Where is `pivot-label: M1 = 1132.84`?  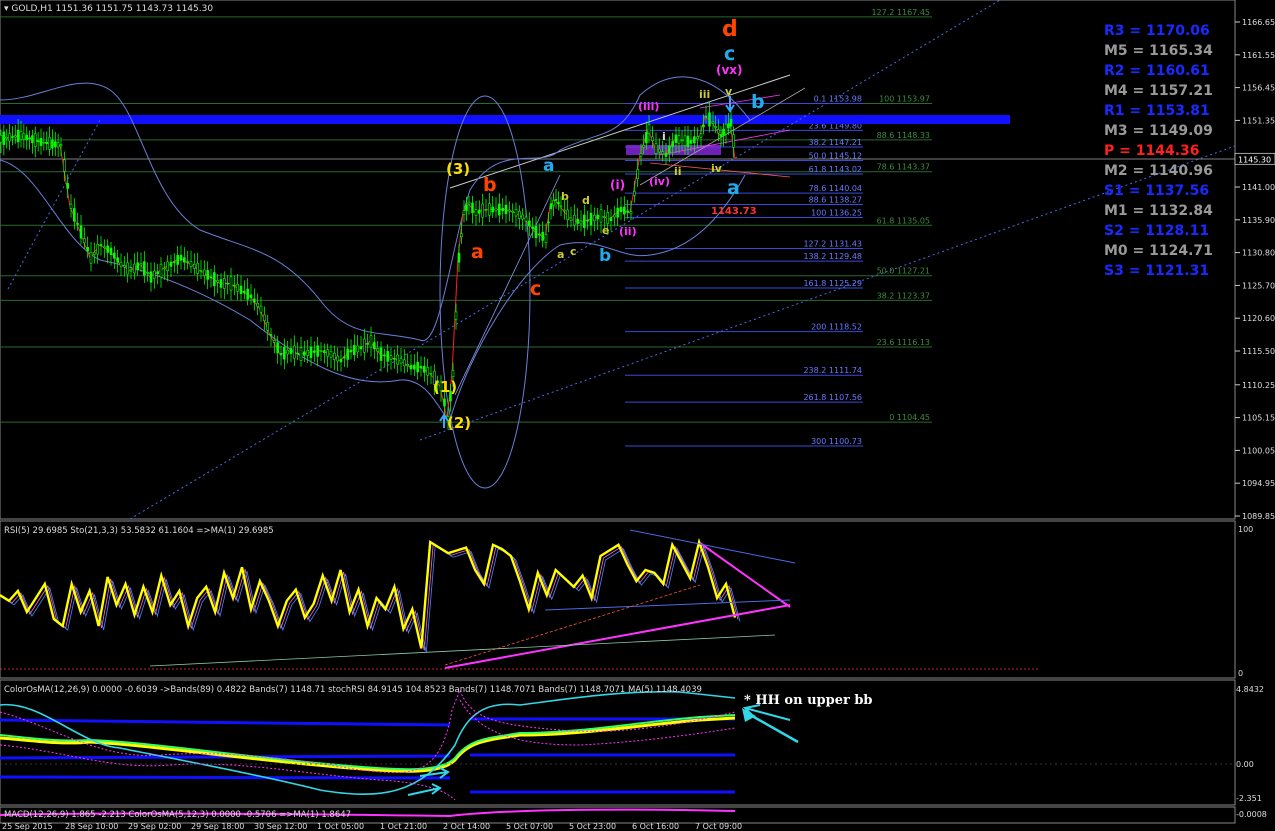 pivot-label: M1 = 1132.84 is located at coordinates (1158, 211).